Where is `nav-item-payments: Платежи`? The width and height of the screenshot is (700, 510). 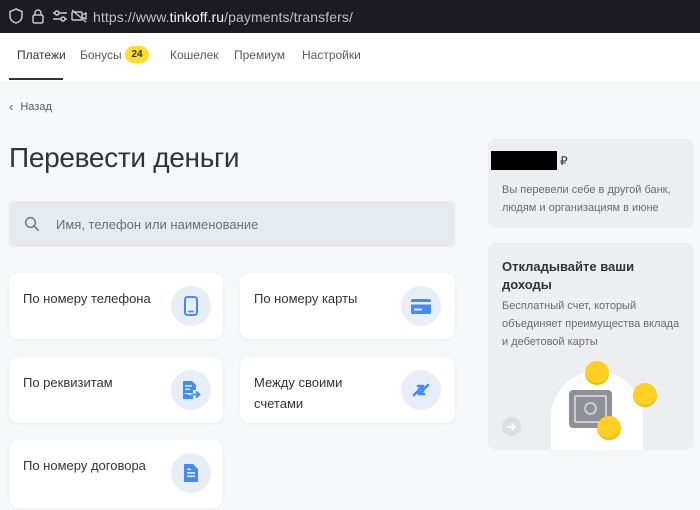 nav-item-payments: Платежи is located at coordinates (41, 55).